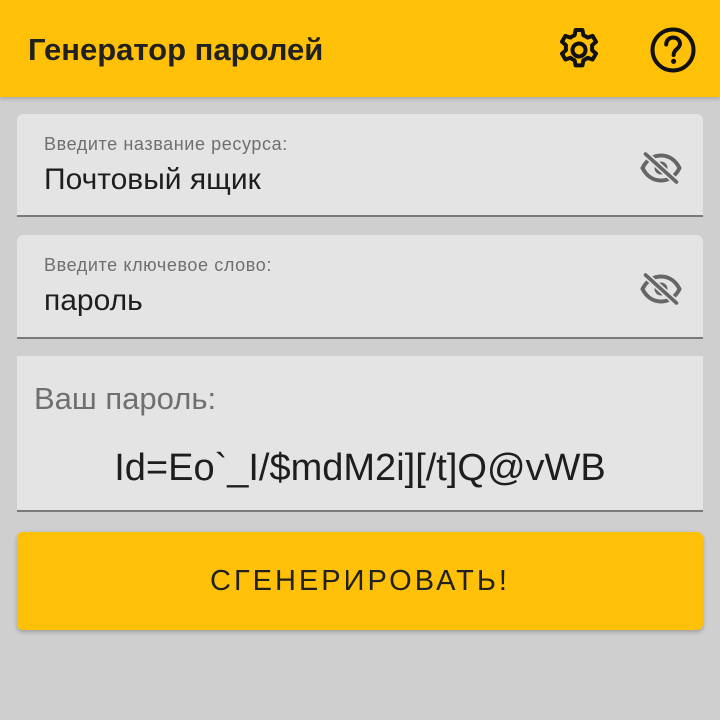 This screenshot has height=720, width=720. I want to click on settings-button, so click(579, 50).